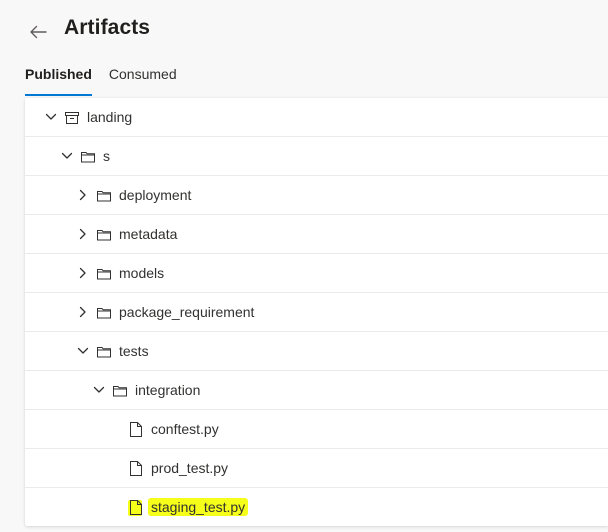 This screenshot has height=532, width=608. I want to click on tree-row-label: tests, so click(134, 351).